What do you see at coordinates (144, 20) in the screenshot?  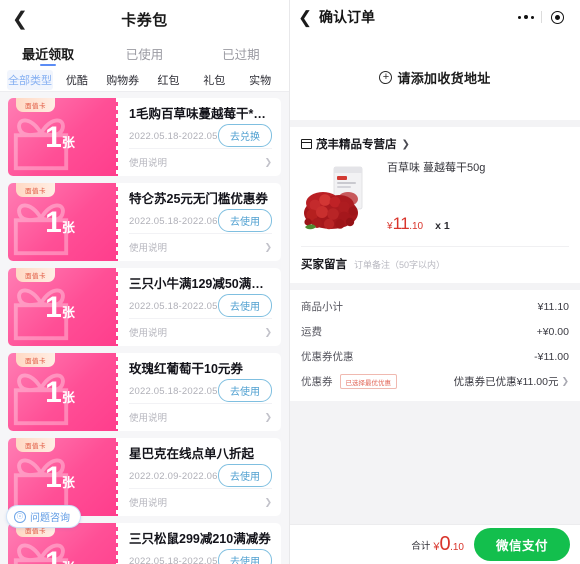 I see `page-title: 卡券包` at bounding box center [144, 20].